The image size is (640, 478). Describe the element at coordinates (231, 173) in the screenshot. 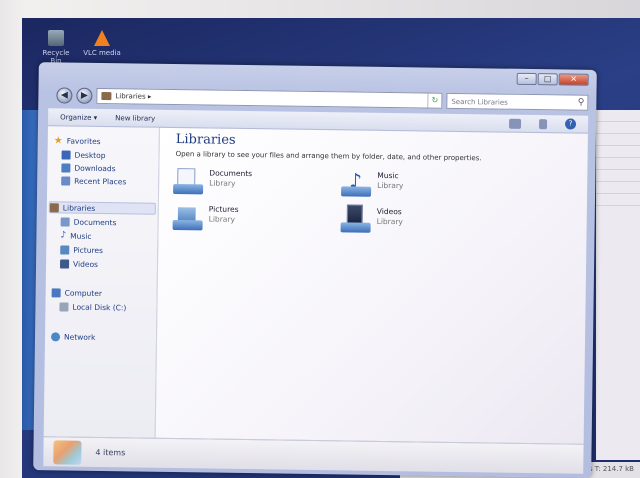

I see `library-name: Documents` at that location.